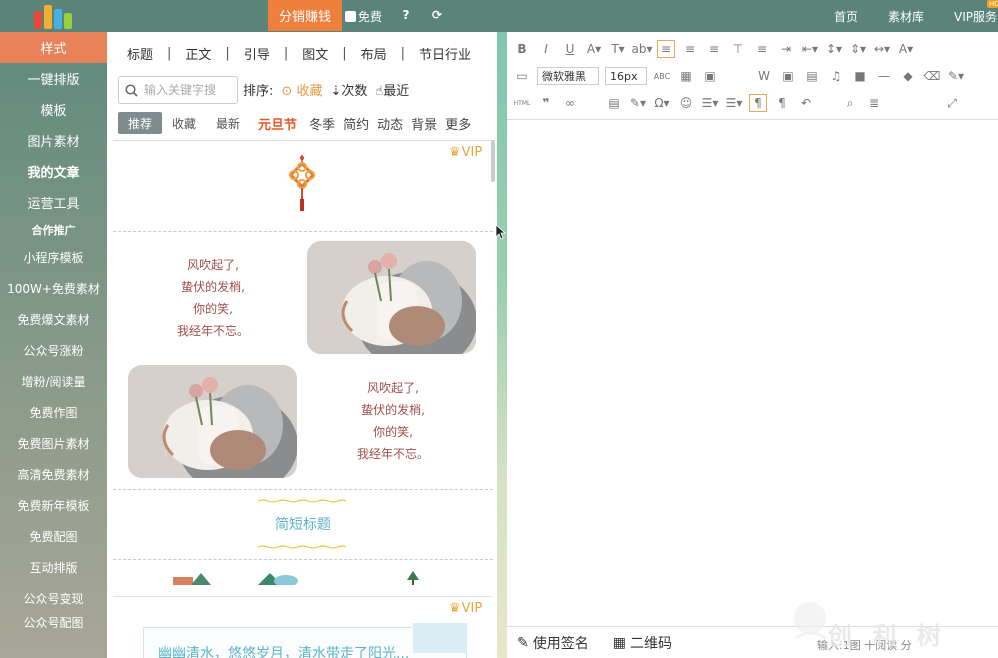 The height and width of the screenshot is (658, 998). I want to click on sort-favorite: ⊙ 收藏, so click(301, 89).